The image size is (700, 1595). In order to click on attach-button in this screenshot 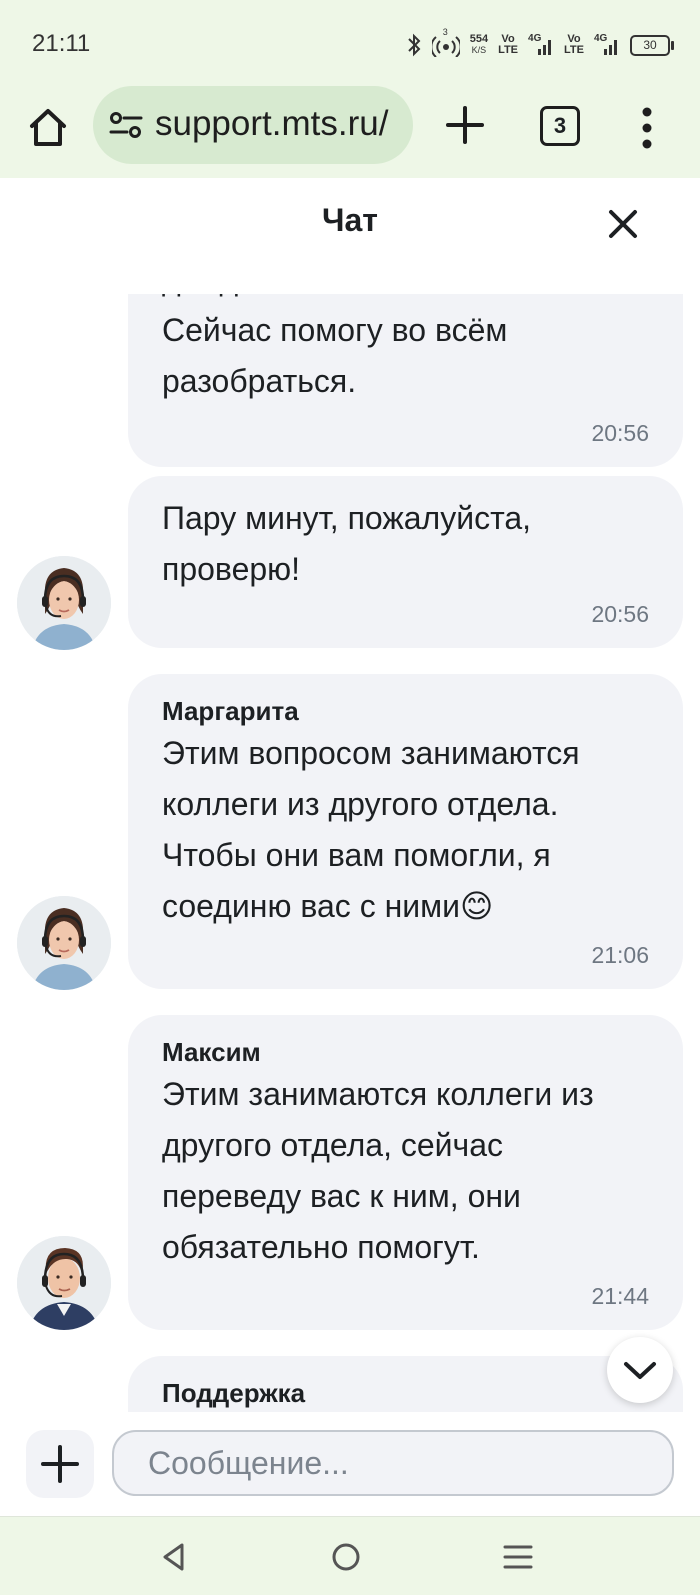, I will do `click(60, 1464)`.